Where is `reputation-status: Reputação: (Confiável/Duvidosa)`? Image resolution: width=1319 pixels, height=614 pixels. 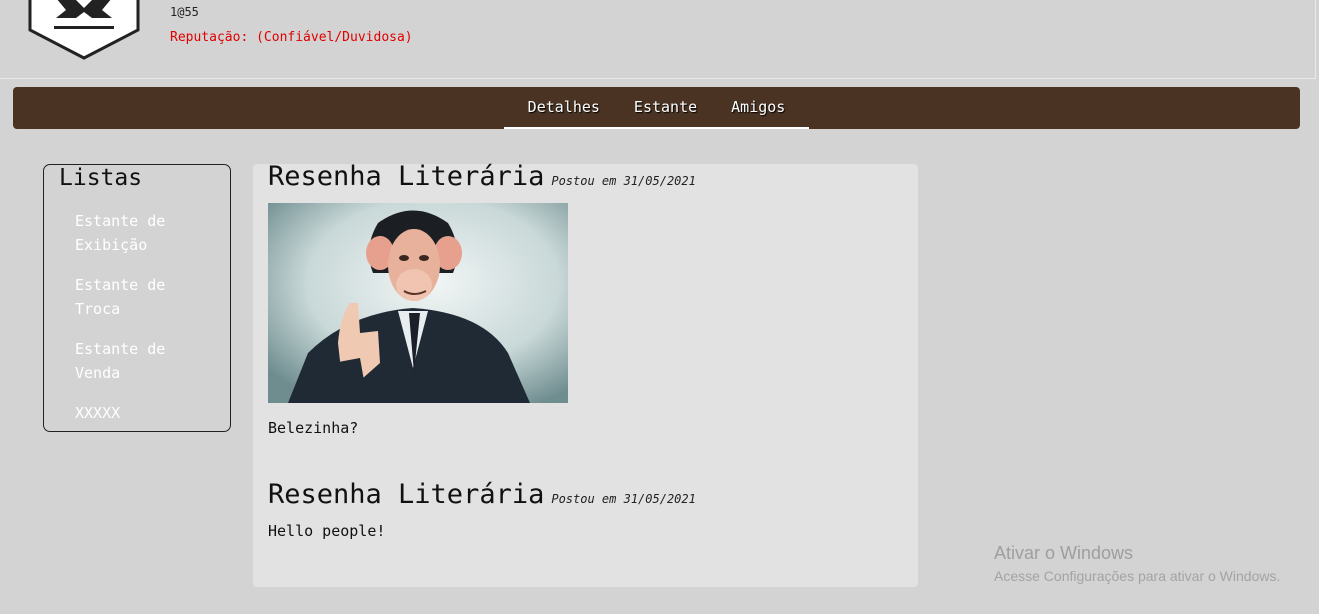 reputation-status: Reputação: (Confiável/Duvidosa) is located at coordinates (291, 37).